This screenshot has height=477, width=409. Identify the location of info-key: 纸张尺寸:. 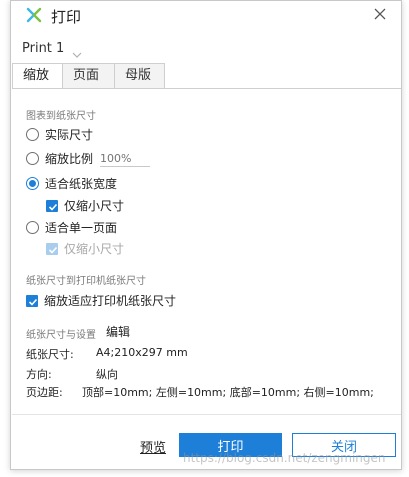
(50, 354).